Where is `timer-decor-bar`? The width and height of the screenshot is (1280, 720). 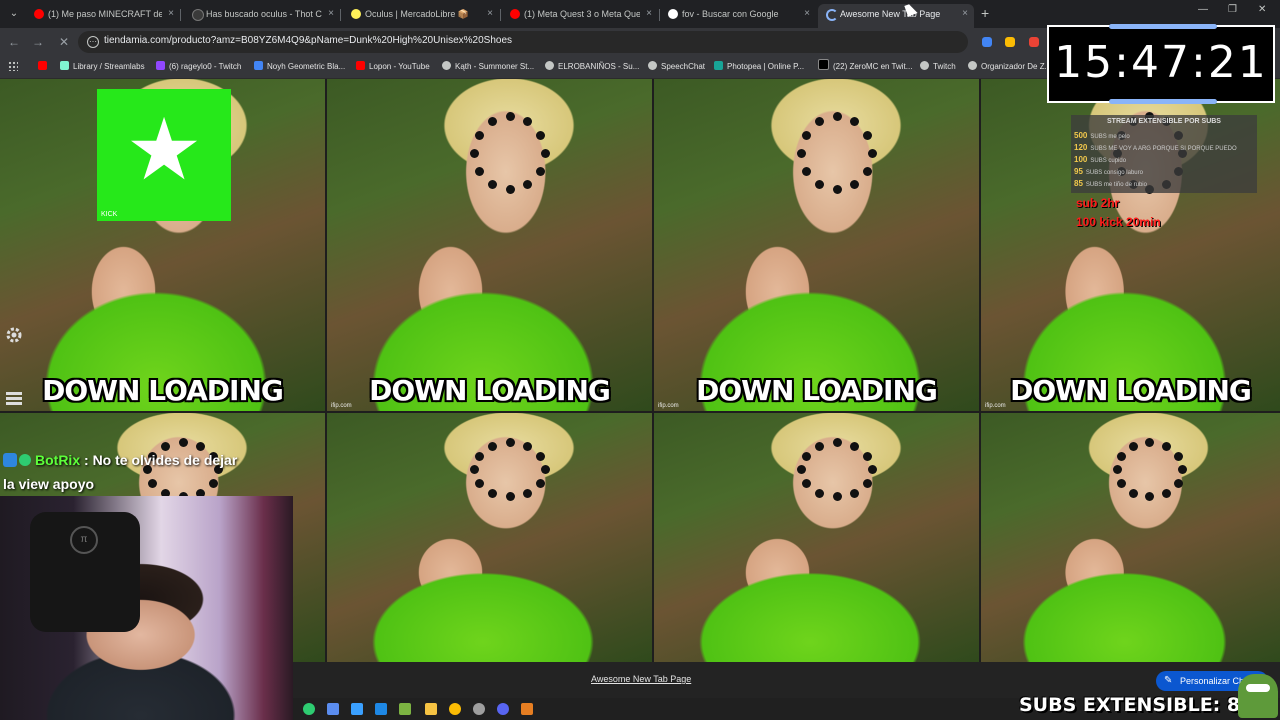
timer-decor-bar is located at coordinates (1163, 26).